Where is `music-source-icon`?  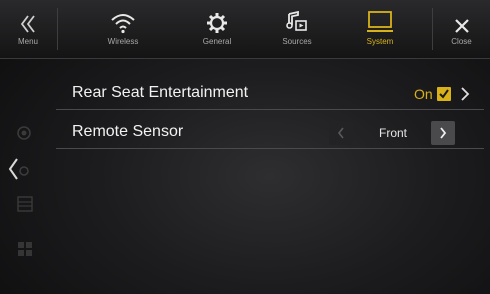
music-source-icon is located at coordinates (297, 17).